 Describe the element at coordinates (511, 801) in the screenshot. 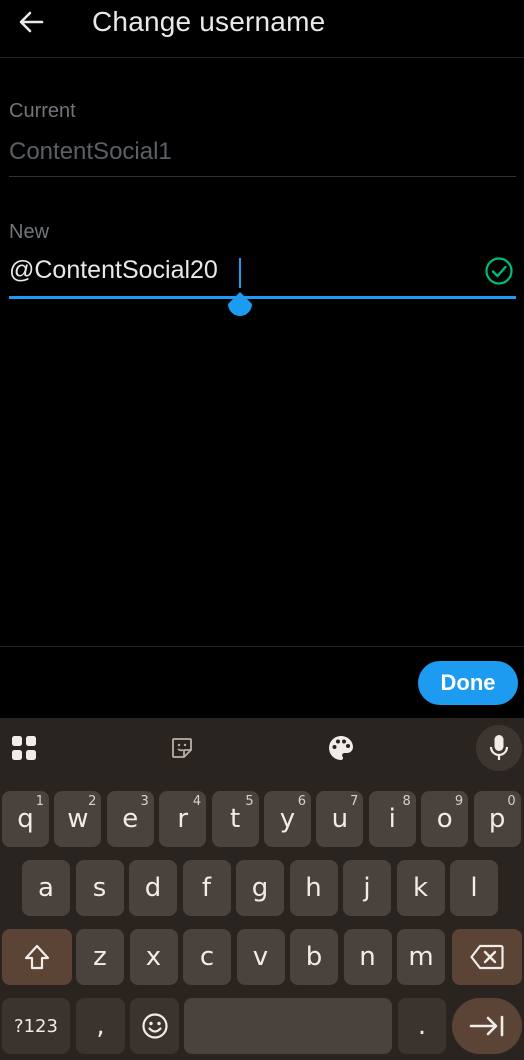

I see `key-p-hint: 0` at that location.